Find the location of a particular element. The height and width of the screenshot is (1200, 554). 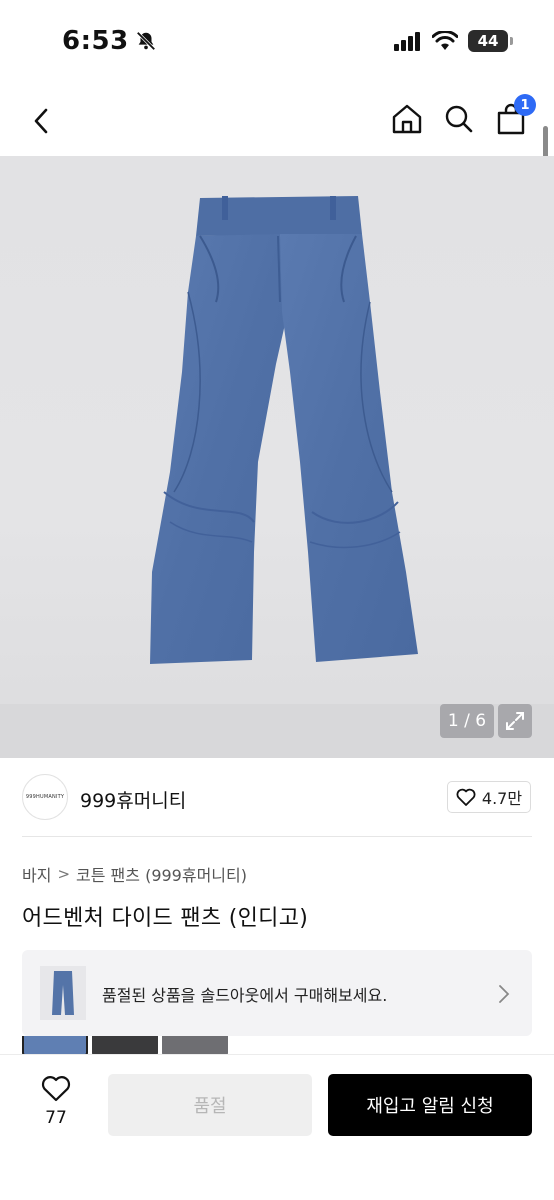

expand-image-button is located at coordinates (515, 721).